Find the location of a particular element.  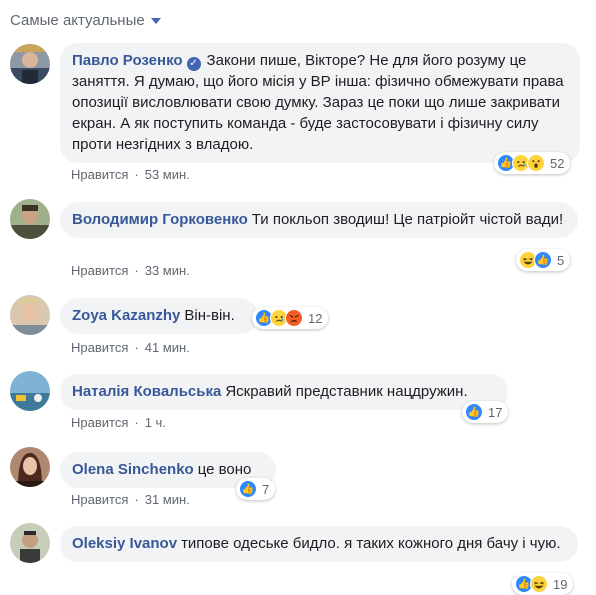

comment-author: Павло Розенко is located at coordinates (127, 60).